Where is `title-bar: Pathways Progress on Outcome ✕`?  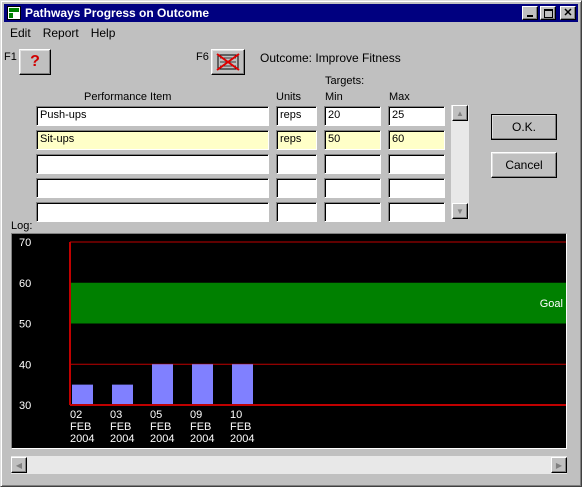 title-bar: Pathways Progress on Outcome ✕ is located at coordinates (291, 13).